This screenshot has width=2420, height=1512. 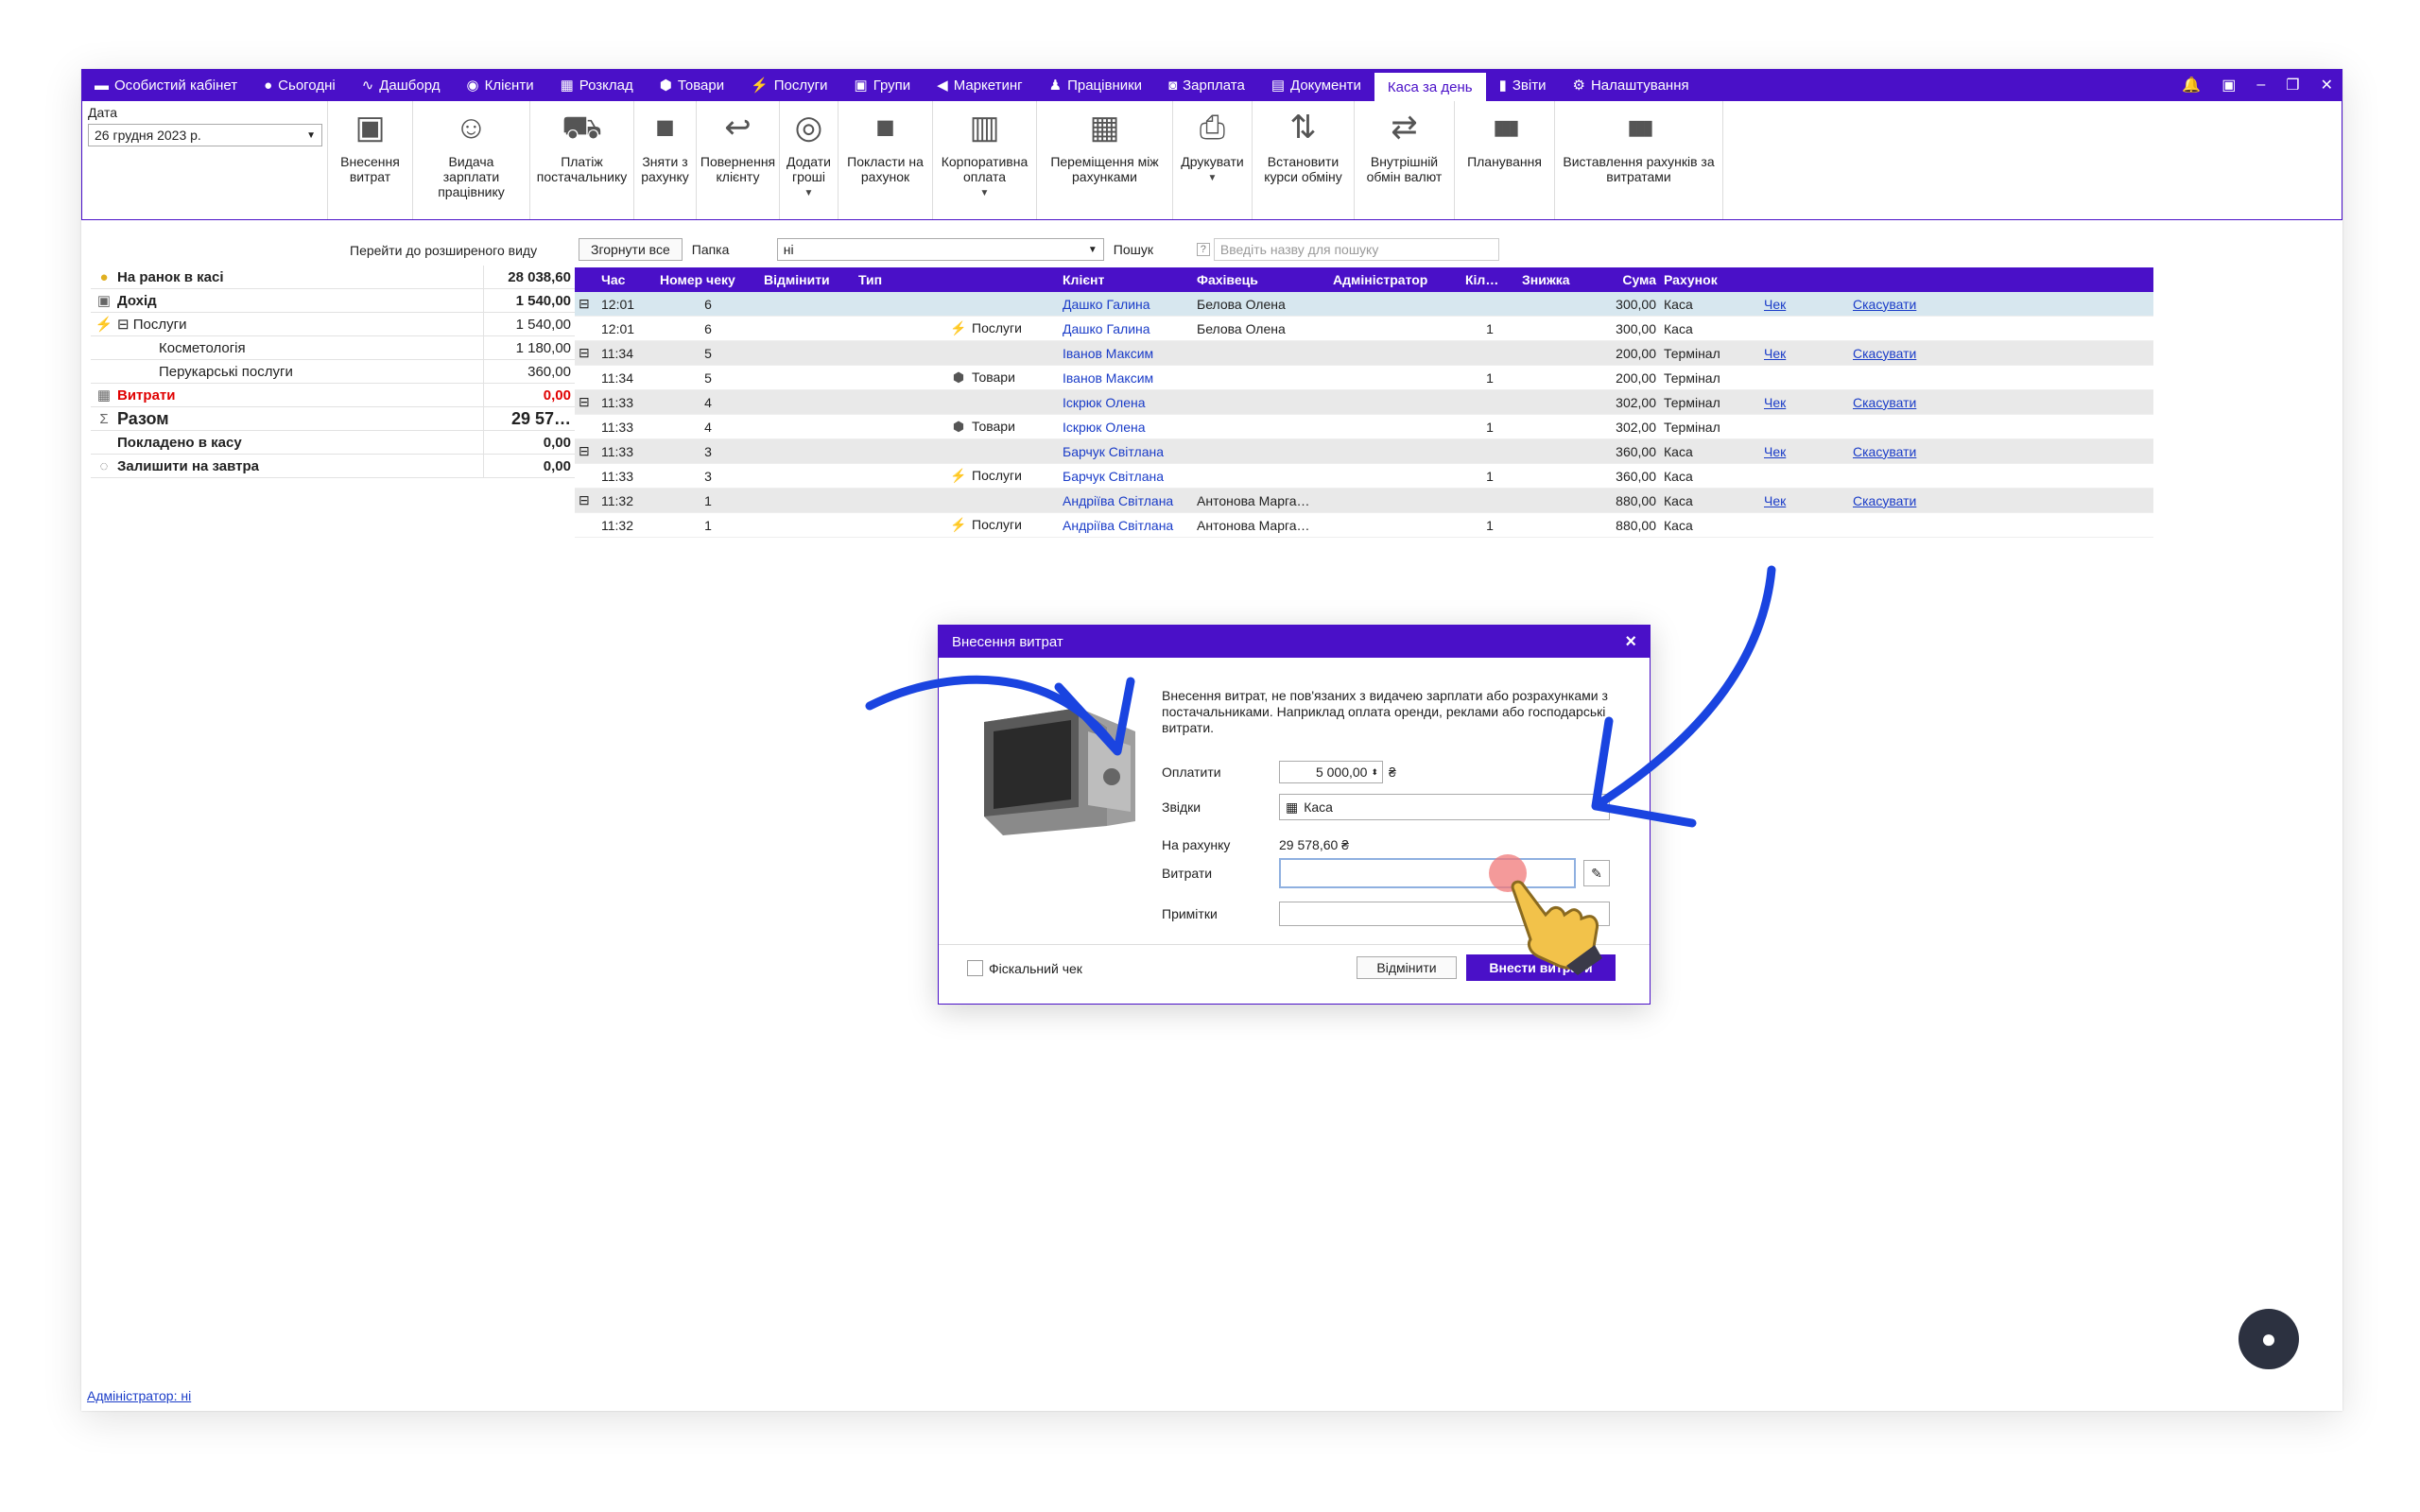 I want to click on person-icon: ♟, so click(x=1055, y=85).